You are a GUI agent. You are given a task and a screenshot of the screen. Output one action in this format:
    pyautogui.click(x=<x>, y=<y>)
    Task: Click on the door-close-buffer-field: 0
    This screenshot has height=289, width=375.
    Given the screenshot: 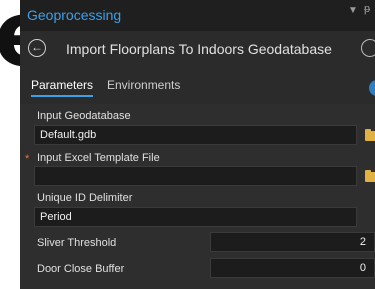 What is the action you would take?
    pyautogui.click(x=292, y=268)
    